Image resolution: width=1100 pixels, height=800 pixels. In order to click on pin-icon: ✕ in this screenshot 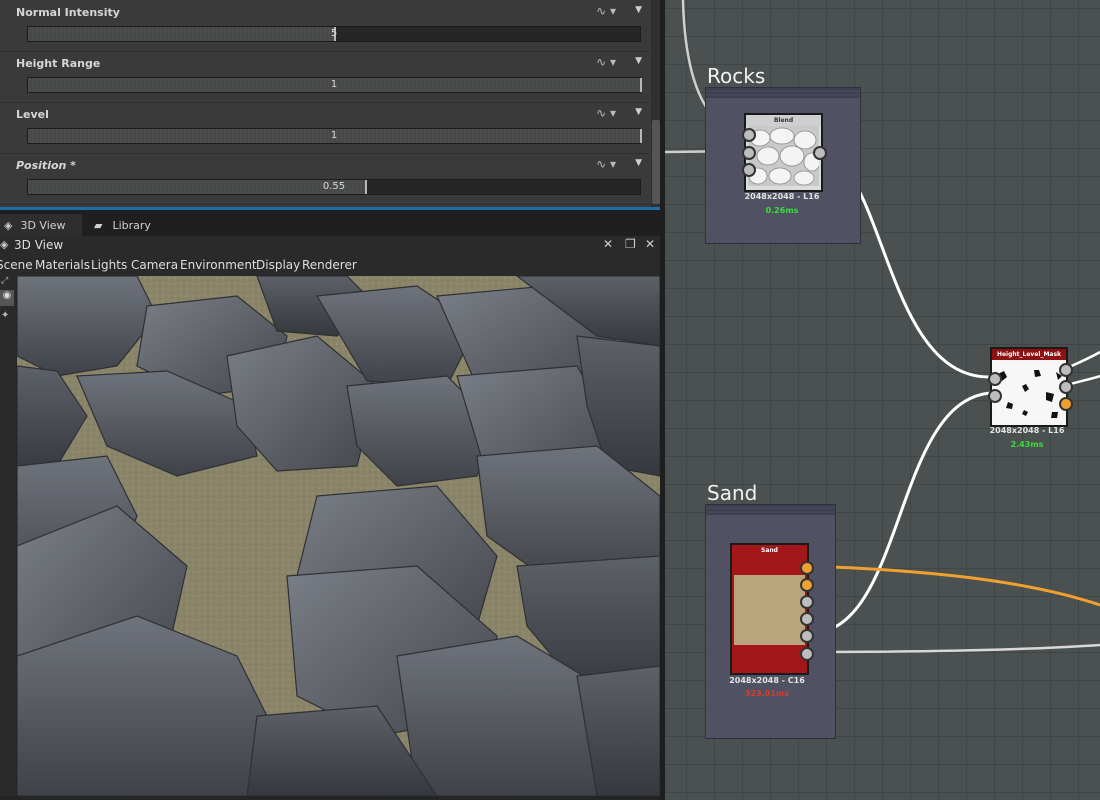, I will do `click(608, 244)`.